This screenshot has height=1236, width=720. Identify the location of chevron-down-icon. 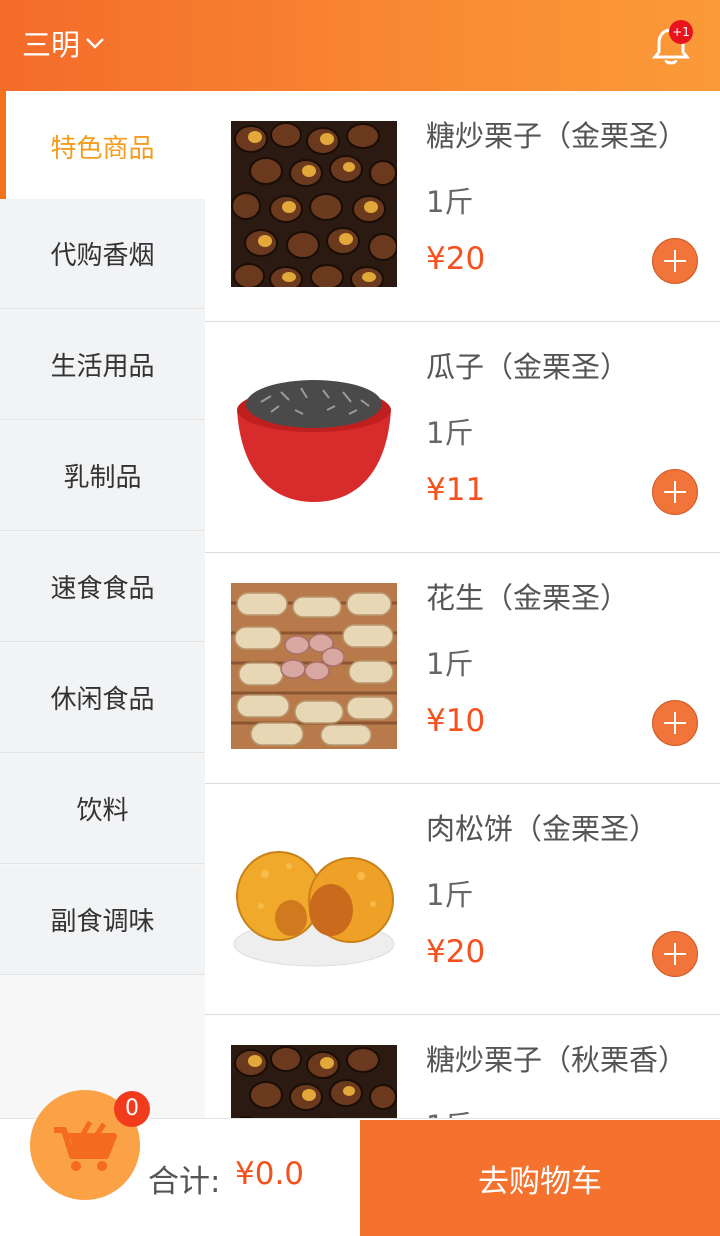
(95, 43).